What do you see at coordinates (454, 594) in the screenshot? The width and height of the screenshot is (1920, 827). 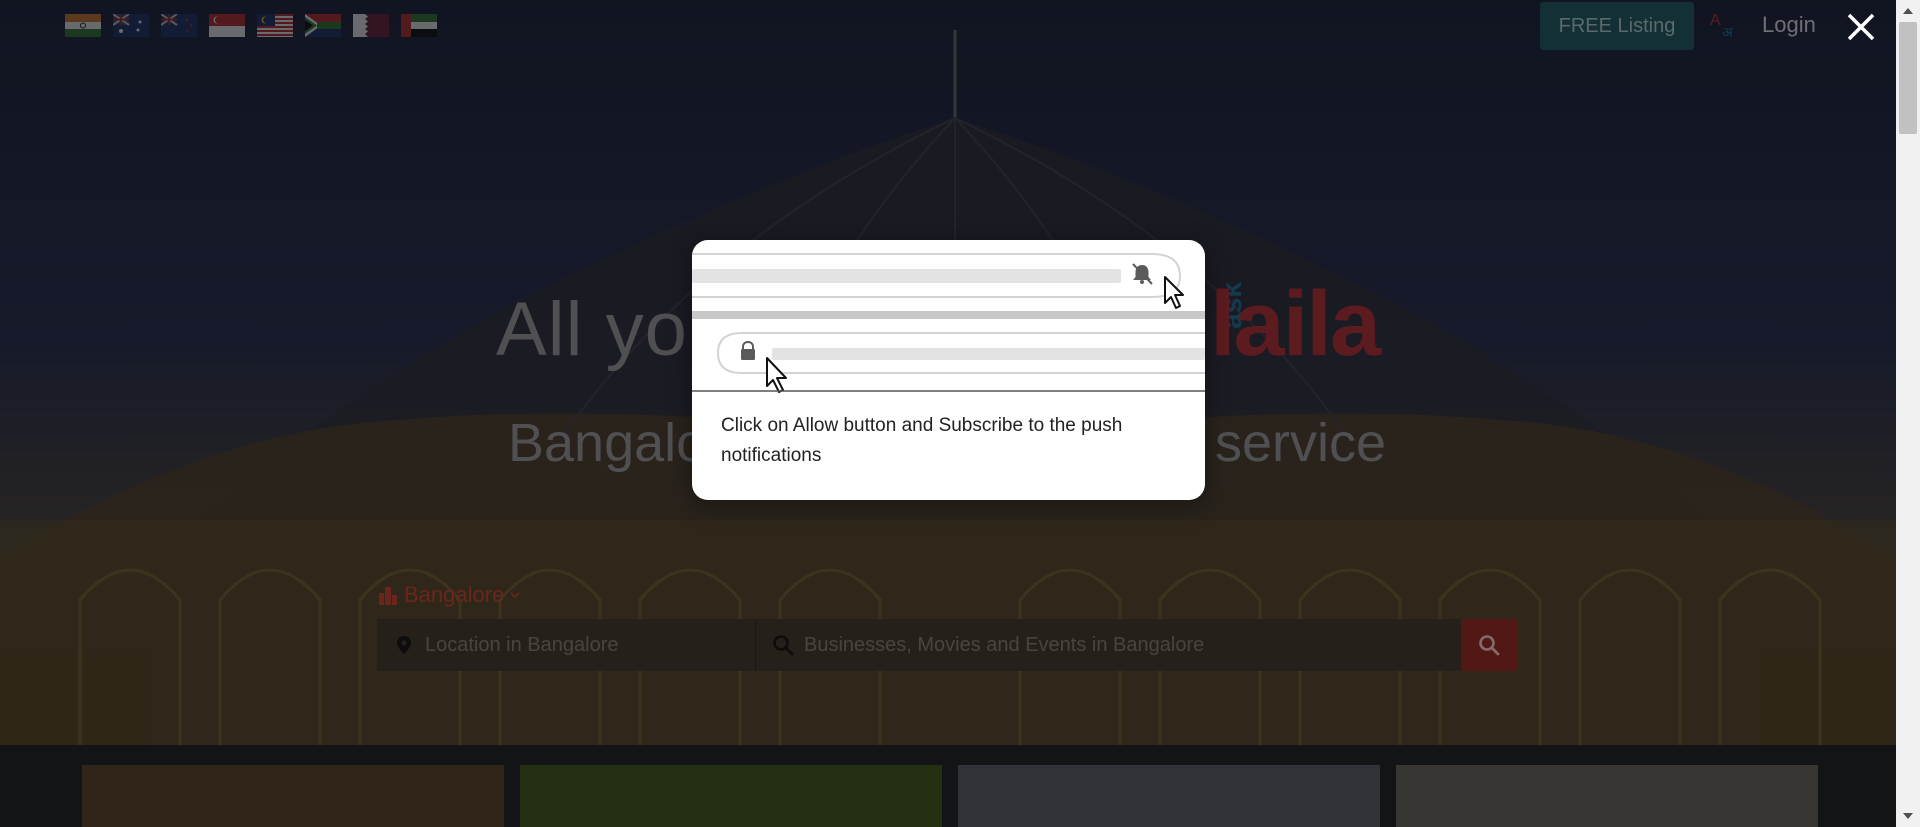 I see `city-label: Bangalore` at bounding box center [454, 594].